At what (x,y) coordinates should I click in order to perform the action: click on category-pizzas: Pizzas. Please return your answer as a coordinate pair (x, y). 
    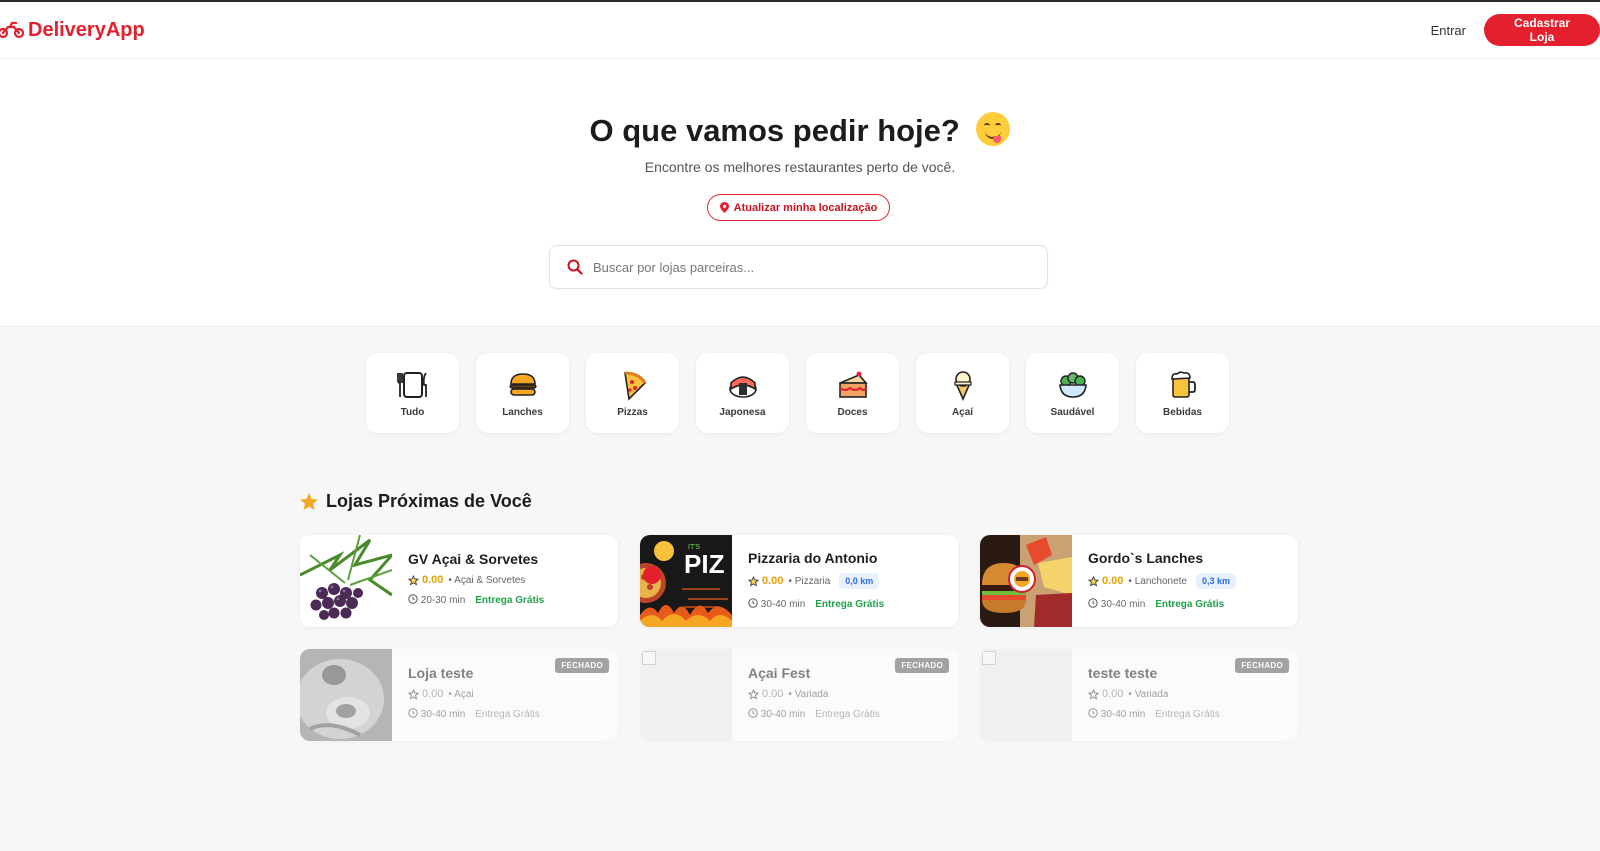
    Looking at the image, I should click on (632, 393).